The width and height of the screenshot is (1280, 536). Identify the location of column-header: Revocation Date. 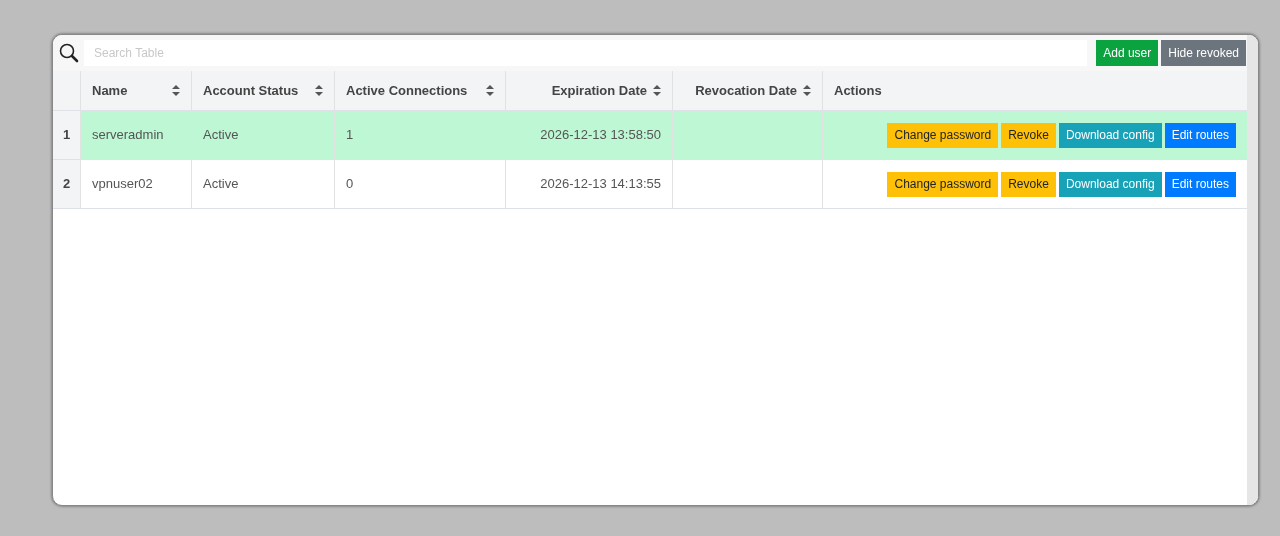
(746, 90).